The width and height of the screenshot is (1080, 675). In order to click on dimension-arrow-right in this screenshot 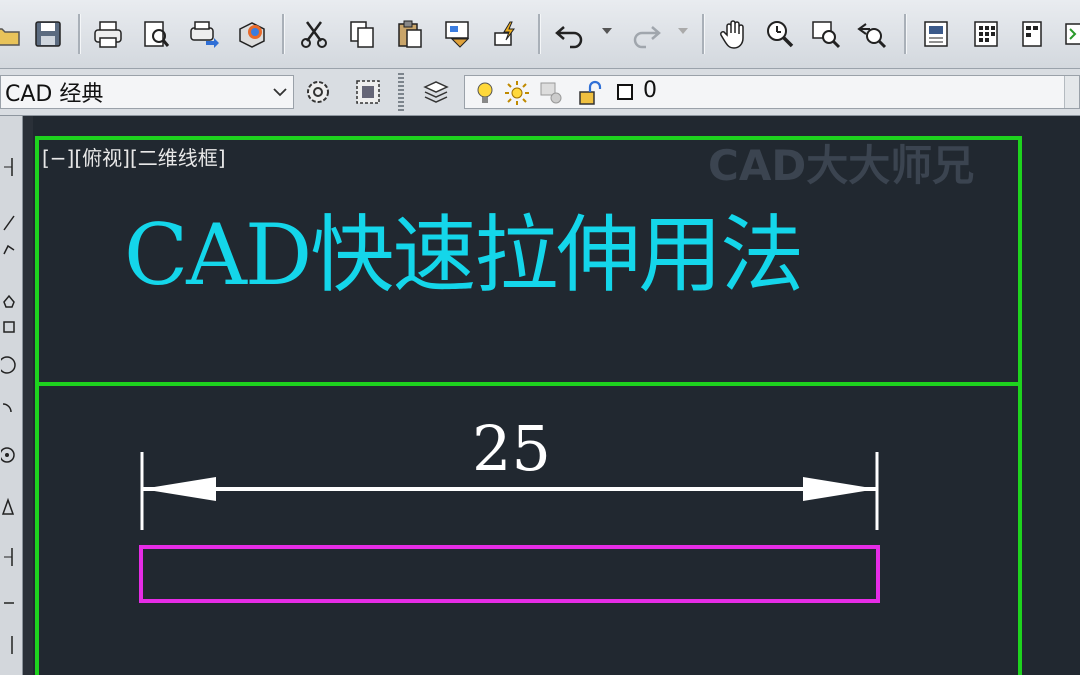, I will do `click(840, 489)`.